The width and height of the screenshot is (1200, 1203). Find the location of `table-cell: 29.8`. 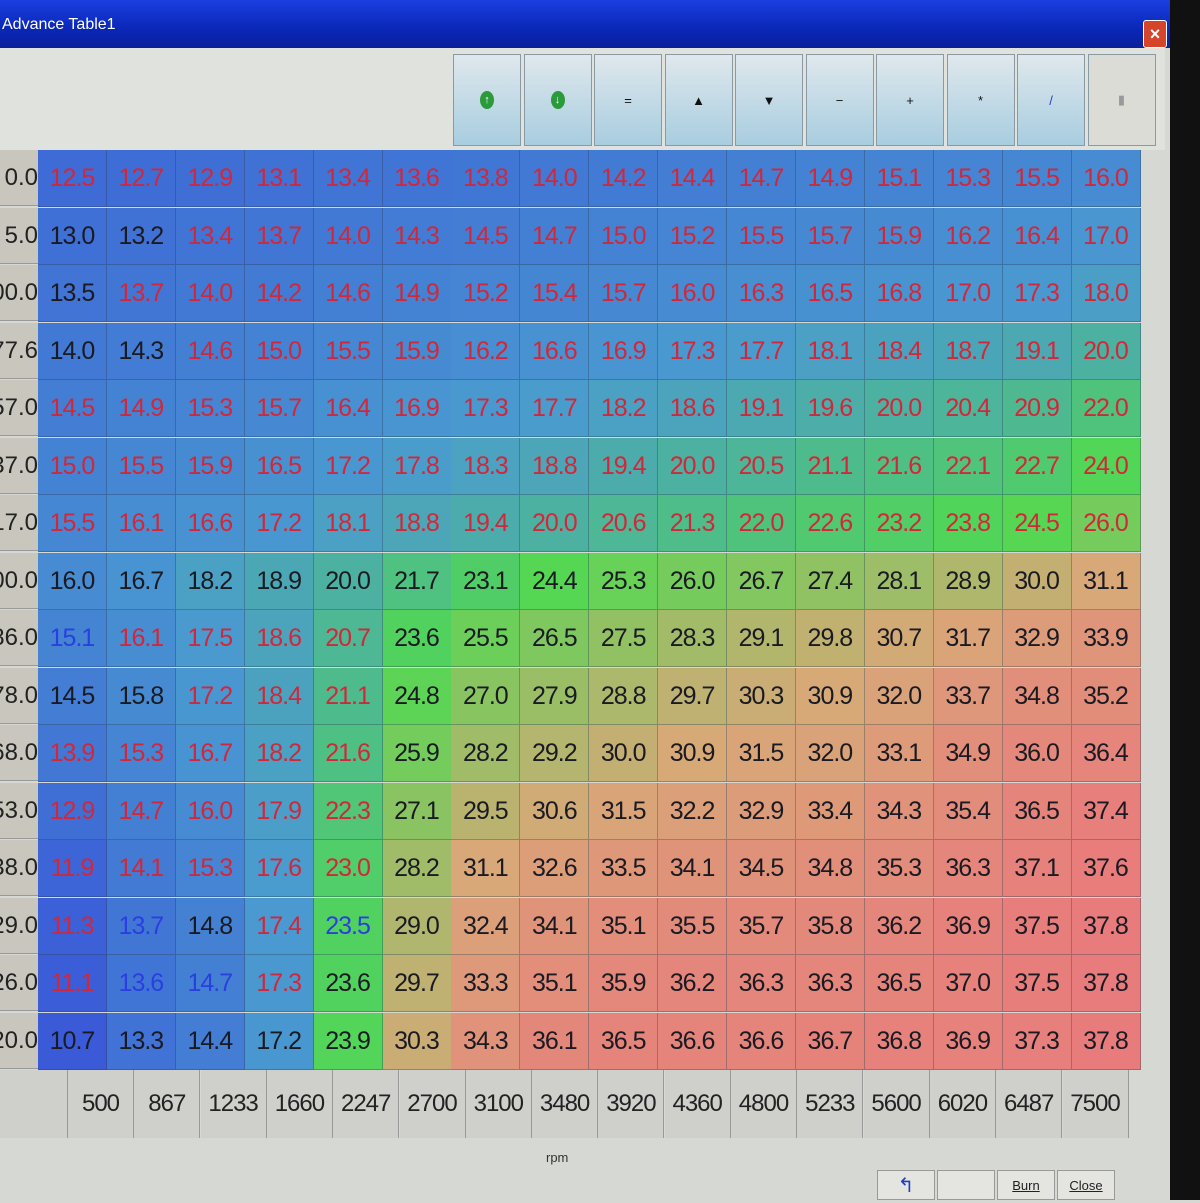

table-cell: 29.8 is located at coordinates (830, 638).